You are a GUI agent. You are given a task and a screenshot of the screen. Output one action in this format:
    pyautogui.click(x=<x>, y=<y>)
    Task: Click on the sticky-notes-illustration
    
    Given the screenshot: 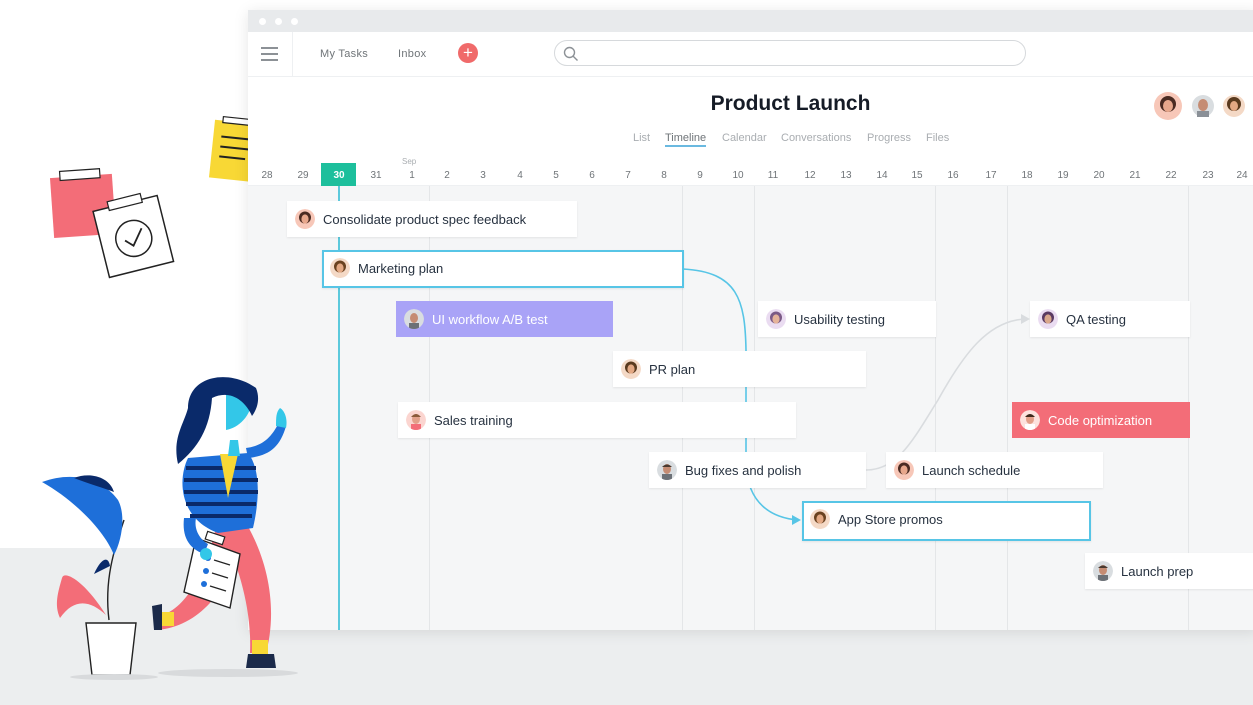 What is the action you would take?
    pyautogui.click(x=154, y=197)
    